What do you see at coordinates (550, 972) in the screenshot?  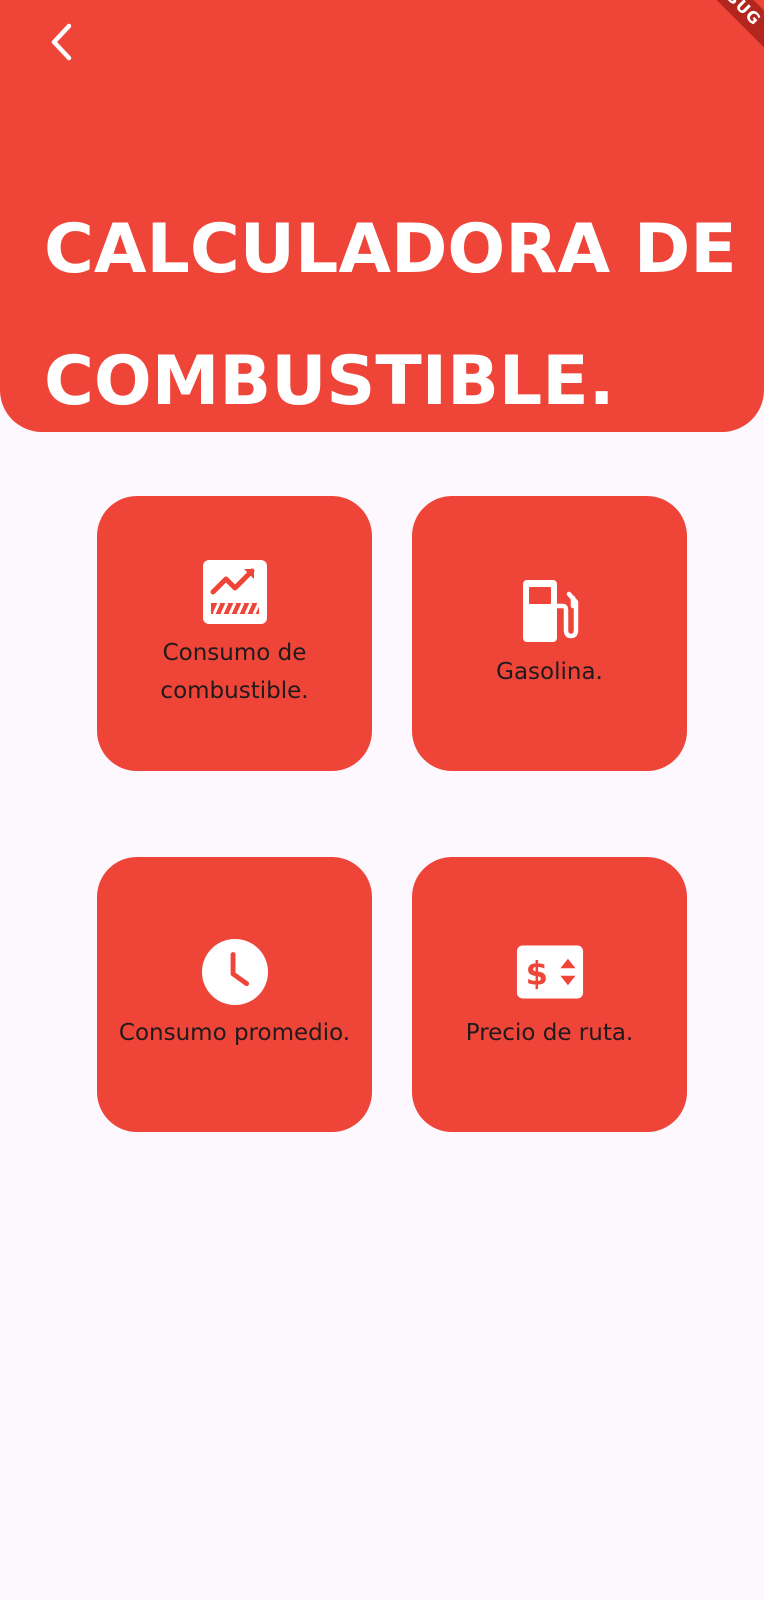 I see `price-change-icon: $` at bounding box center [550, 972].